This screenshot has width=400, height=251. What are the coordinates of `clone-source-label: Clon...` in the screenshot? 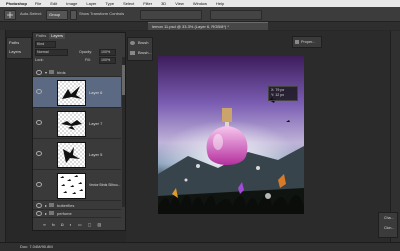 It's located at (389, 228).